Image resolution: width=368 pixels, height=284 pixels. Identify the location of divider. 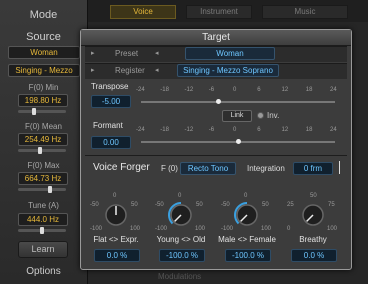
(216, 155).